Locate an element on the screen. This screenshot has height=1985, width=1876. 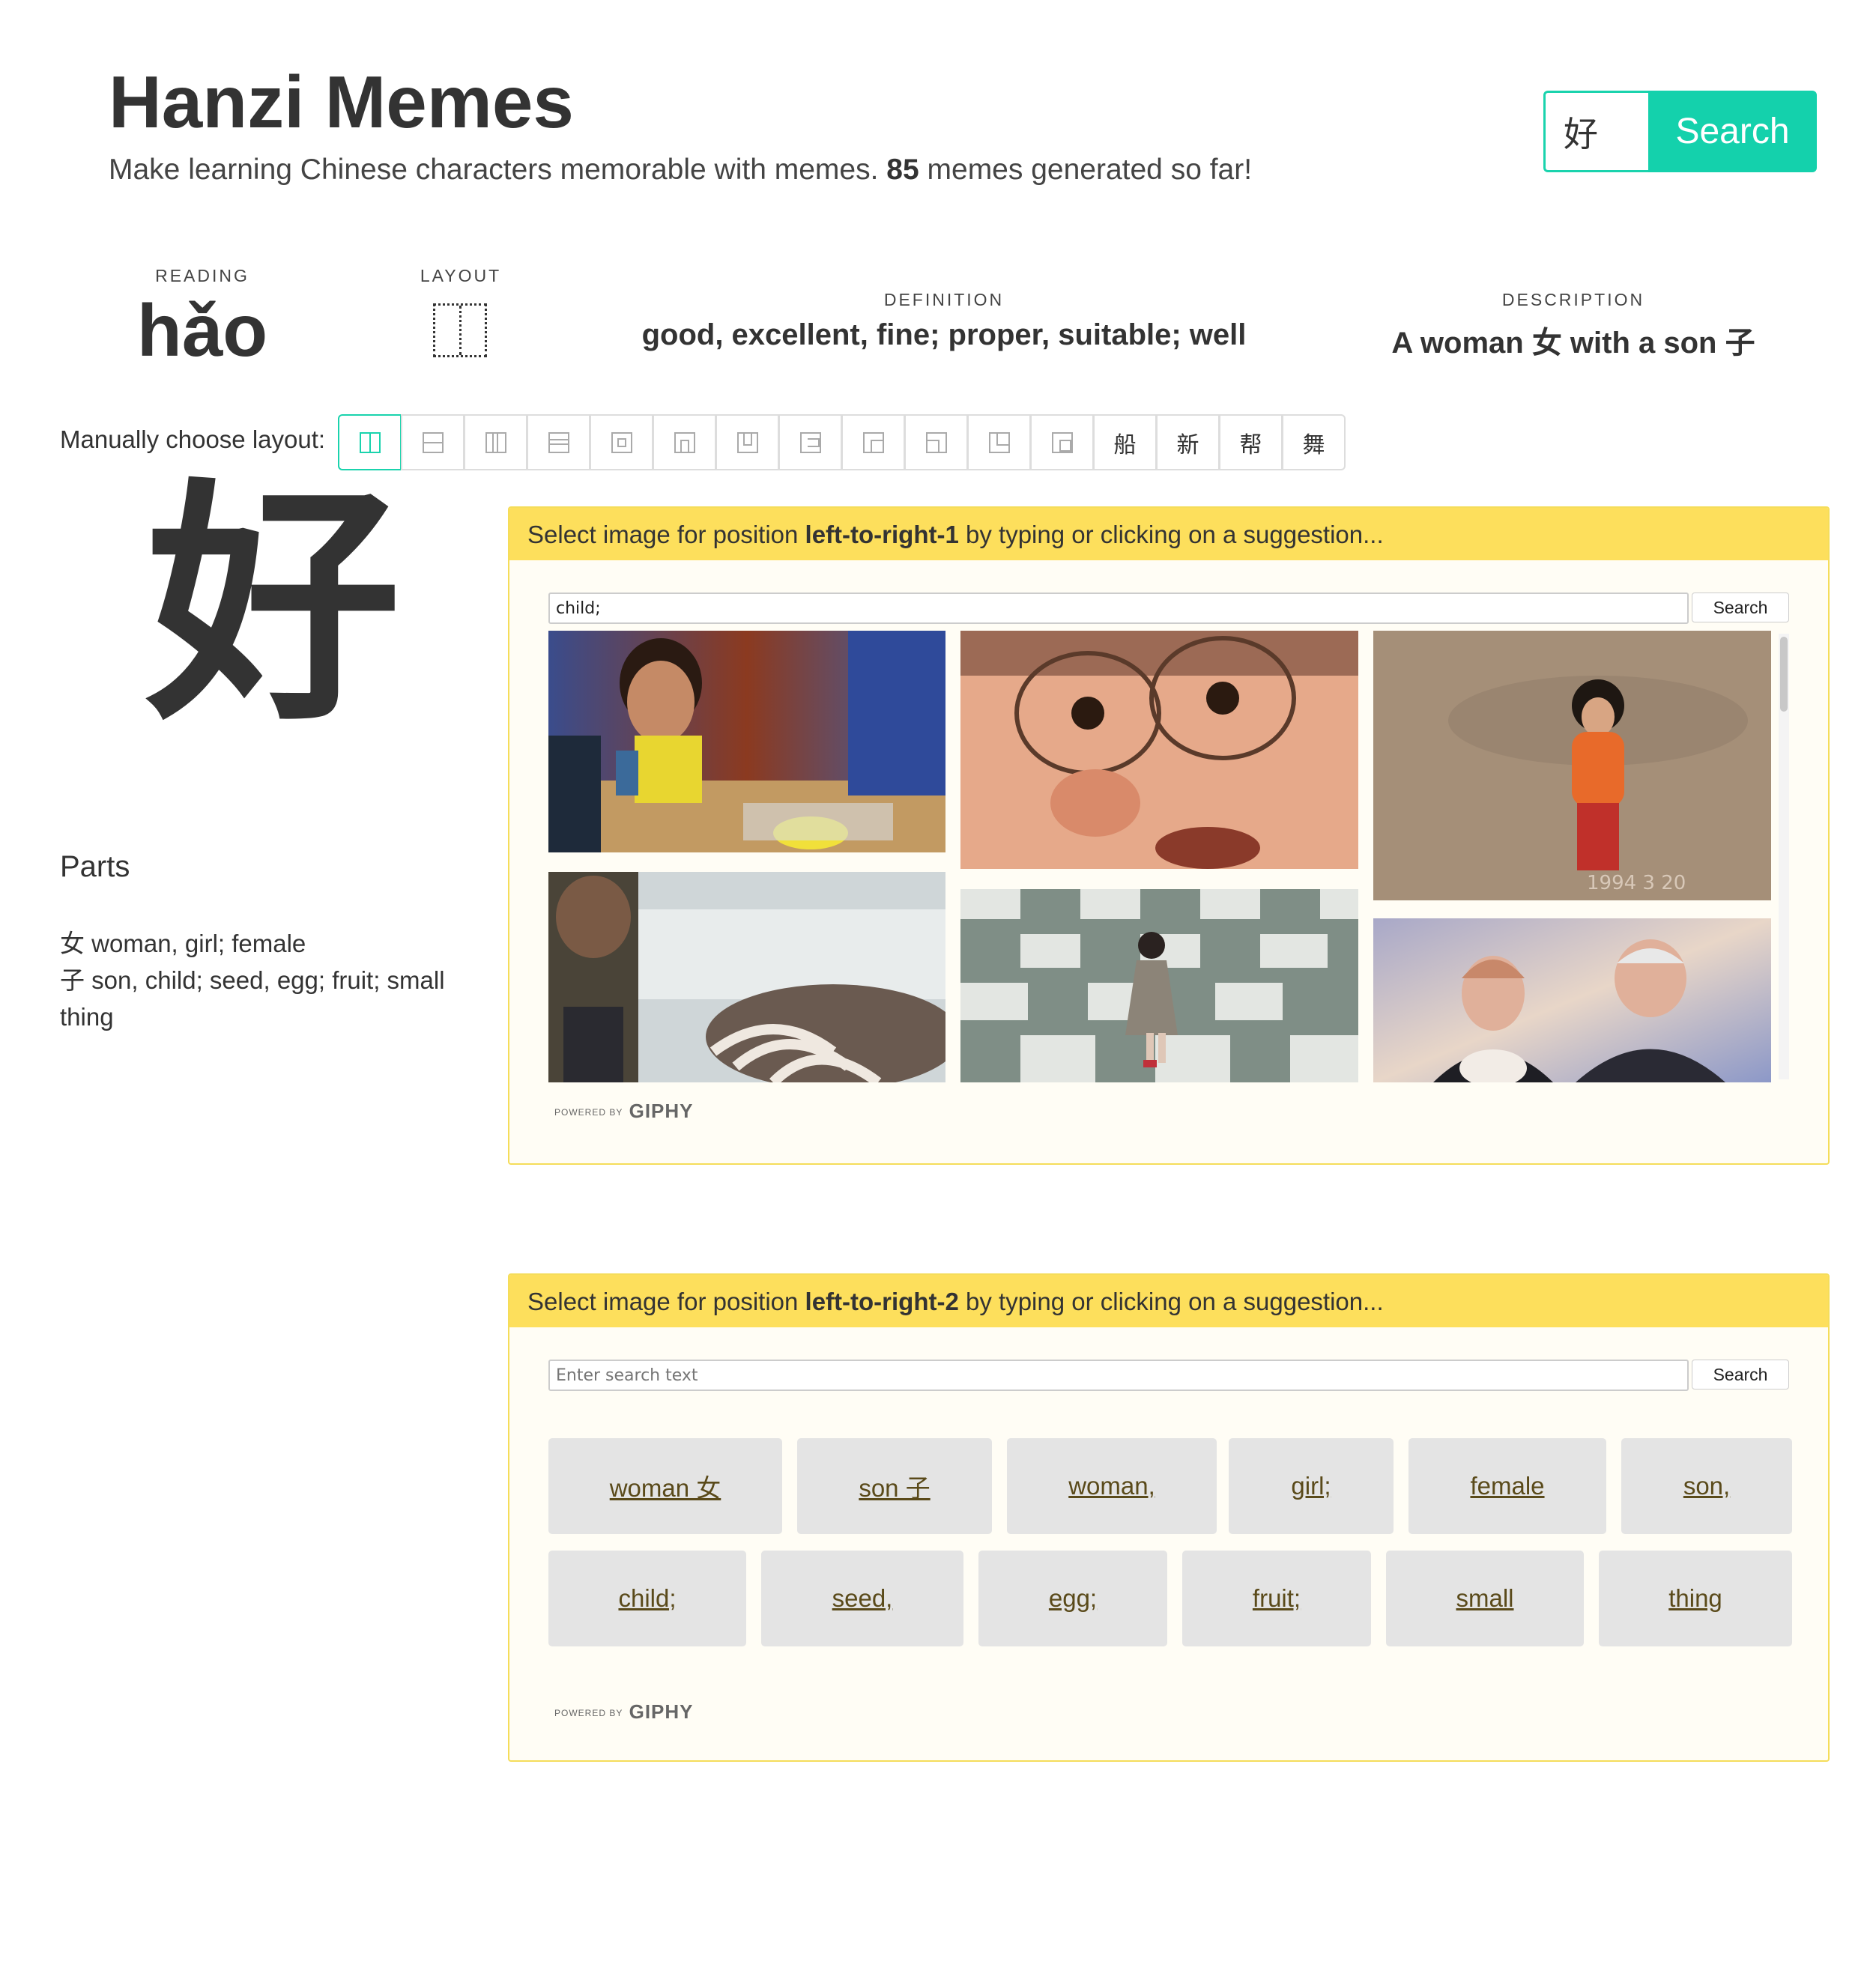
surround-from-upper-left-icon is located at coordinates (873, 442).